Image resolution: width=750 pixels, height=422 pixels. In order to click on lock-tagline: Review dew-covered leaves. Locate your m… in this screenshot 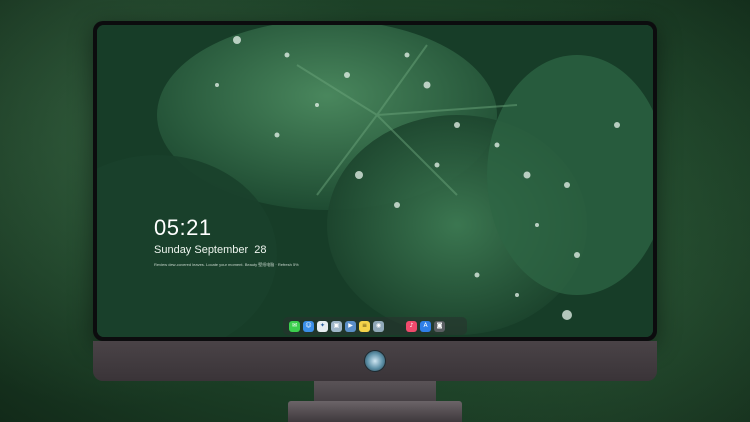, I will do `click(226, 264)`.